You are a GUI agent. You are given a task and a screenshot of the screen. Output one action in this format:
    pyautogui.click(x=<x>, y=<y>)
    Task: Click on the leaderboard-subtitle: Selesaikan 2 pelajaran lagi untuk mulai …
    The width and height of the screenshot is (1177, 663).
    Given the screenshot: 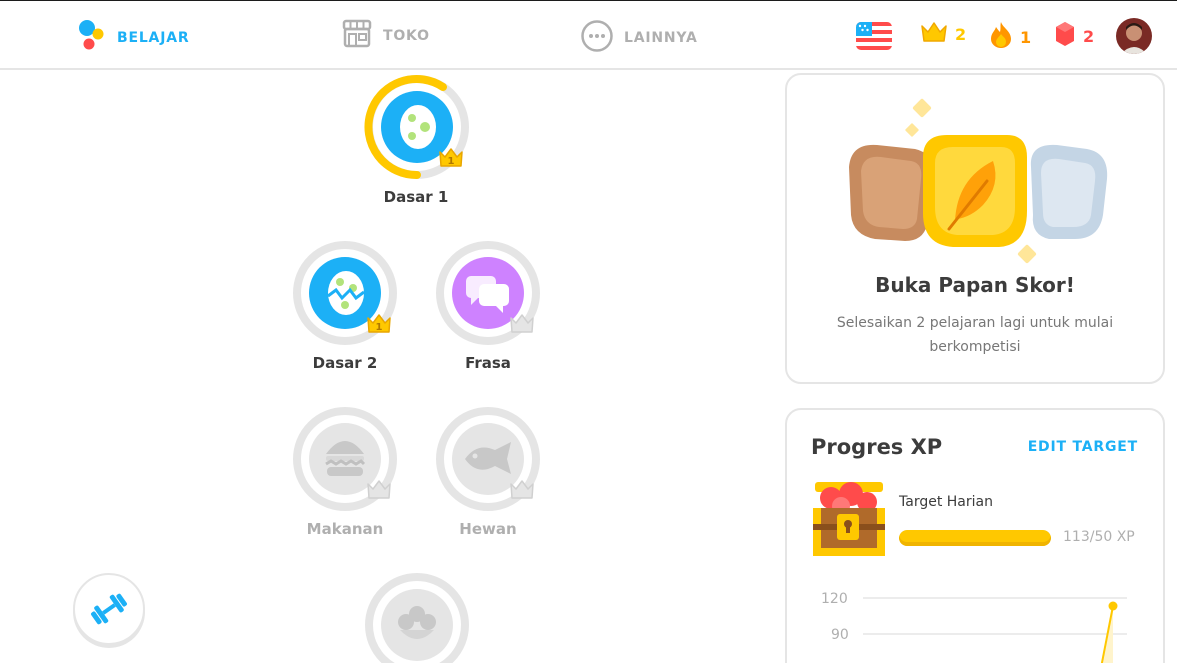 What is the action you would take?
    pyautogui.click(x=975, y=335)
    